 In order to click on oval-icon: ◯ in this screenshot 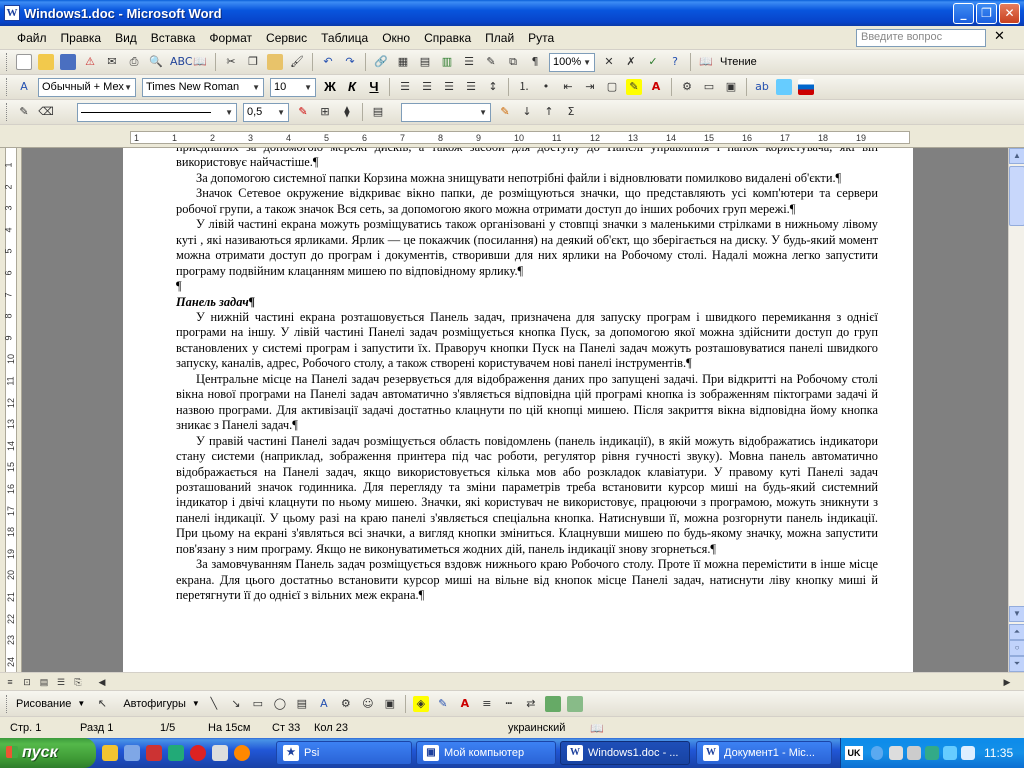, I will do `click(280, 704)`.